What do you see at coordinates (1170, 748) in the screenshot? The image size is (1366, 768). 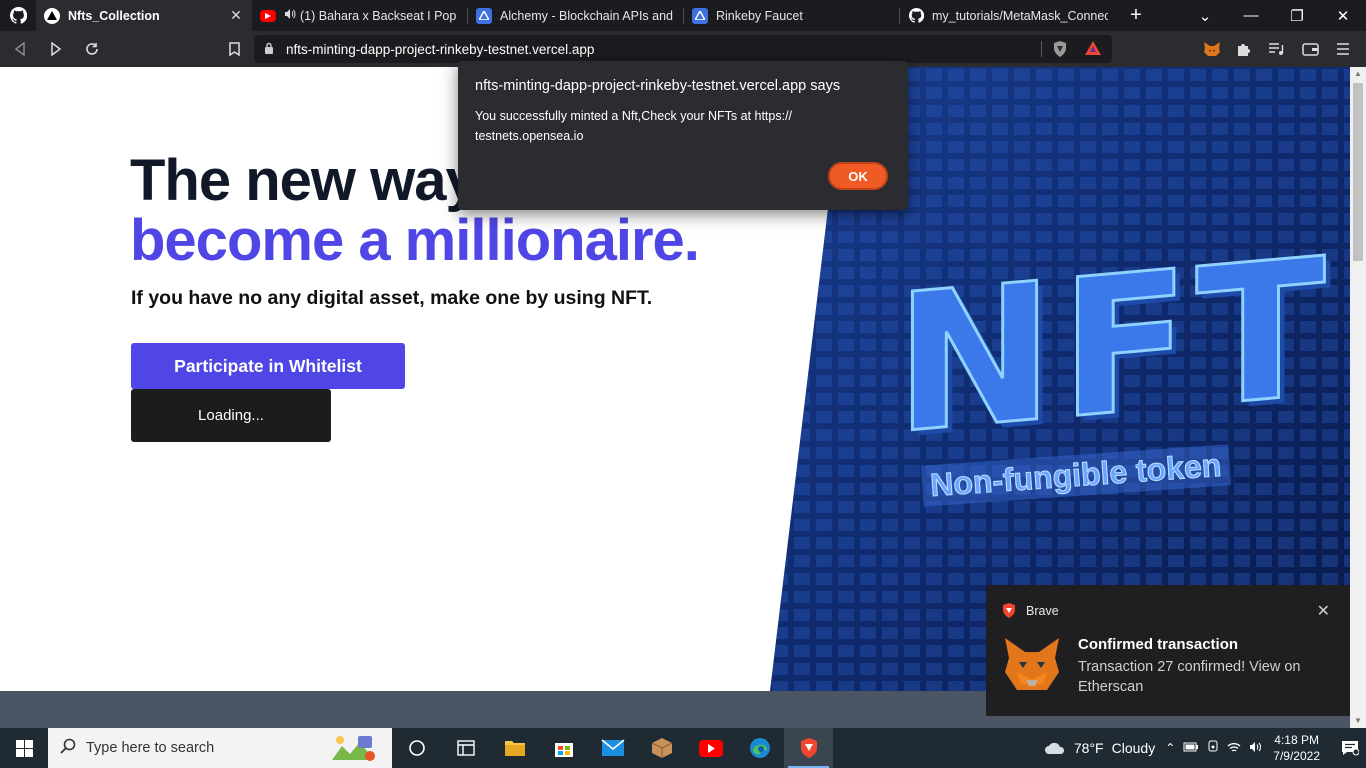 I see `chevron-up-icon: ⌃` at bounding box center [1170, 748].